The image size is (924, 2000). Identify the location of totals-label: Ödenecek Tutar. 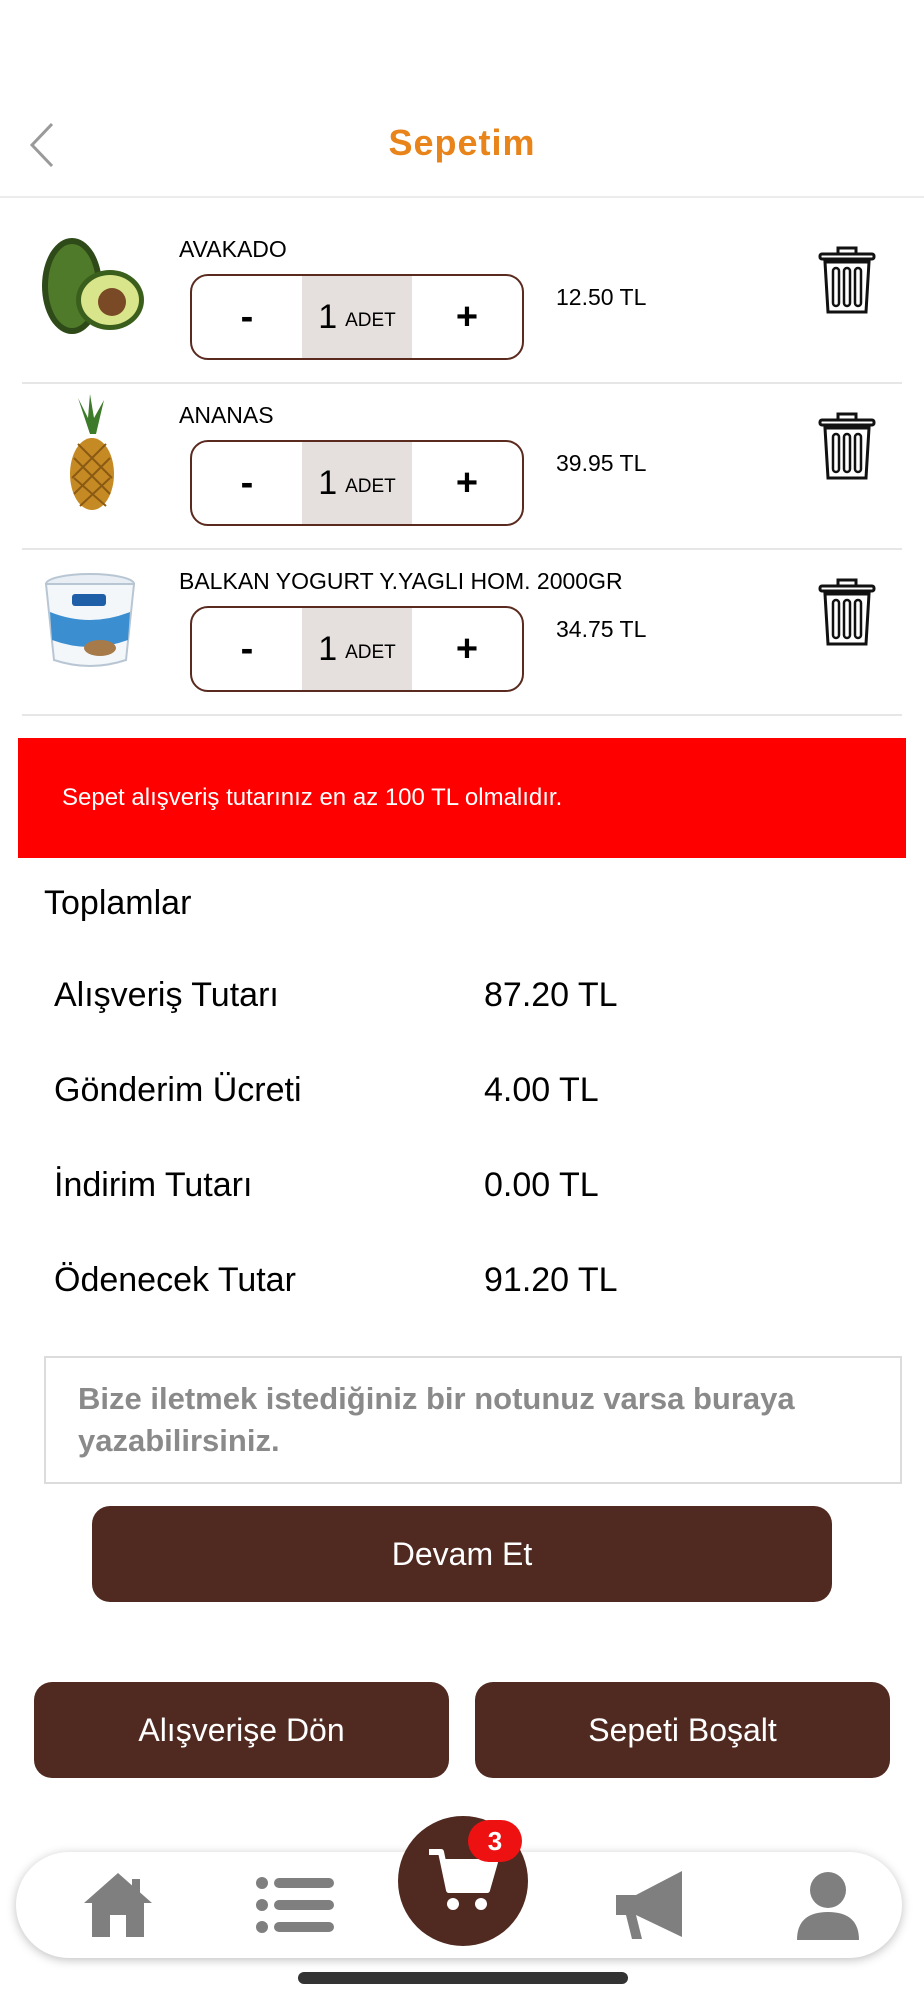
(175, 1280).